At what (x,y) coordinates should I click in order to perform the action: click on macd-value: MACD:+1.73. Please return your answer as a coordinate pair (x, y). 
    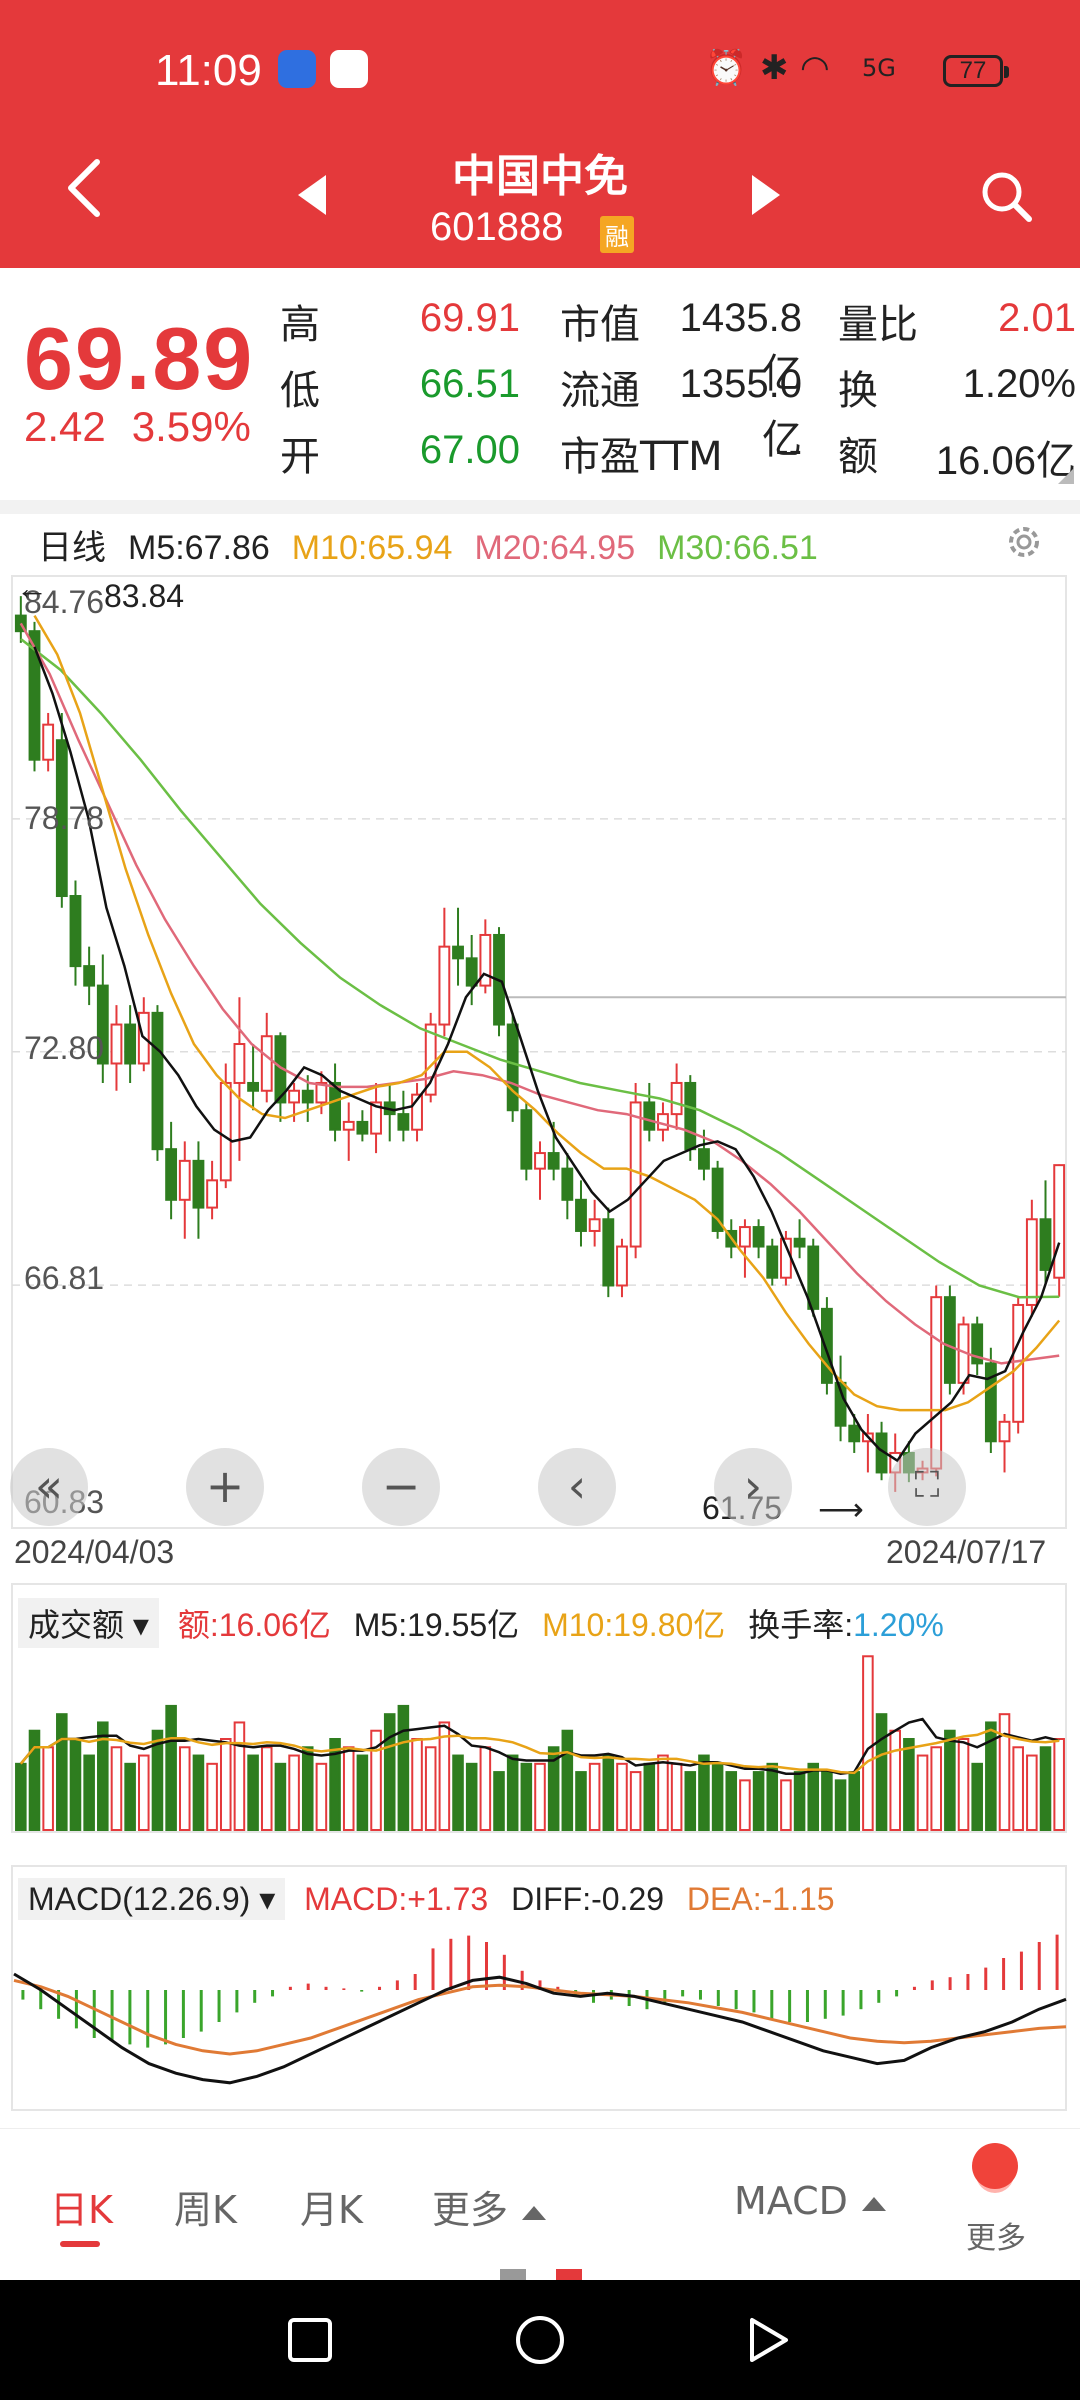
    Looking at the image, I should click on (396, 1899).